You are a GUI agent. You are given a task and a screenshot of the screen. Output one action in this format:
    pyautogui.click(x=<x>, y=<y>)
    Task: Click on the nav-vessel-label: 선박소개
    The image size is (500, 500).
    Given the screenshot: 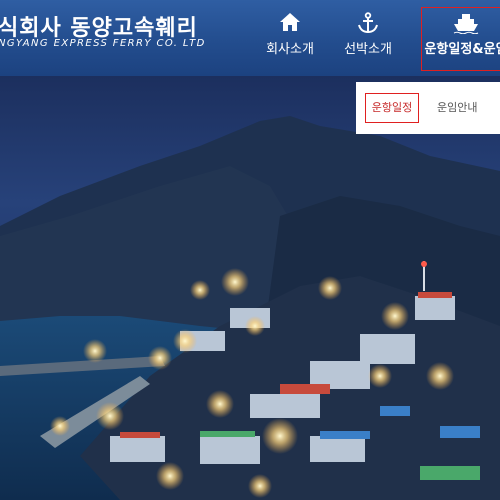 What is the action you would take?
    pyautogui.click(x=368, y=49)
    